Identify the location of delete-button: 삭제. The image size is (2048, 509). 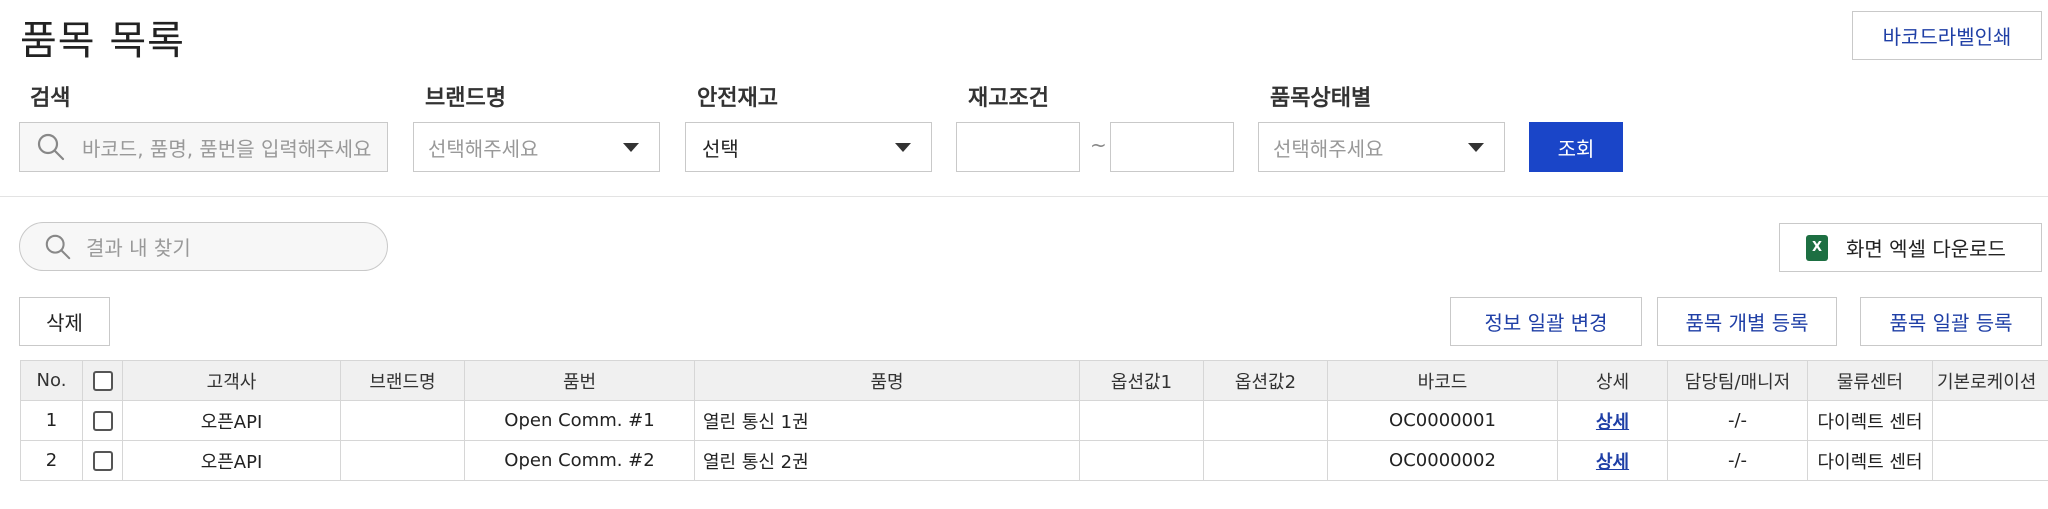
(64, 321).